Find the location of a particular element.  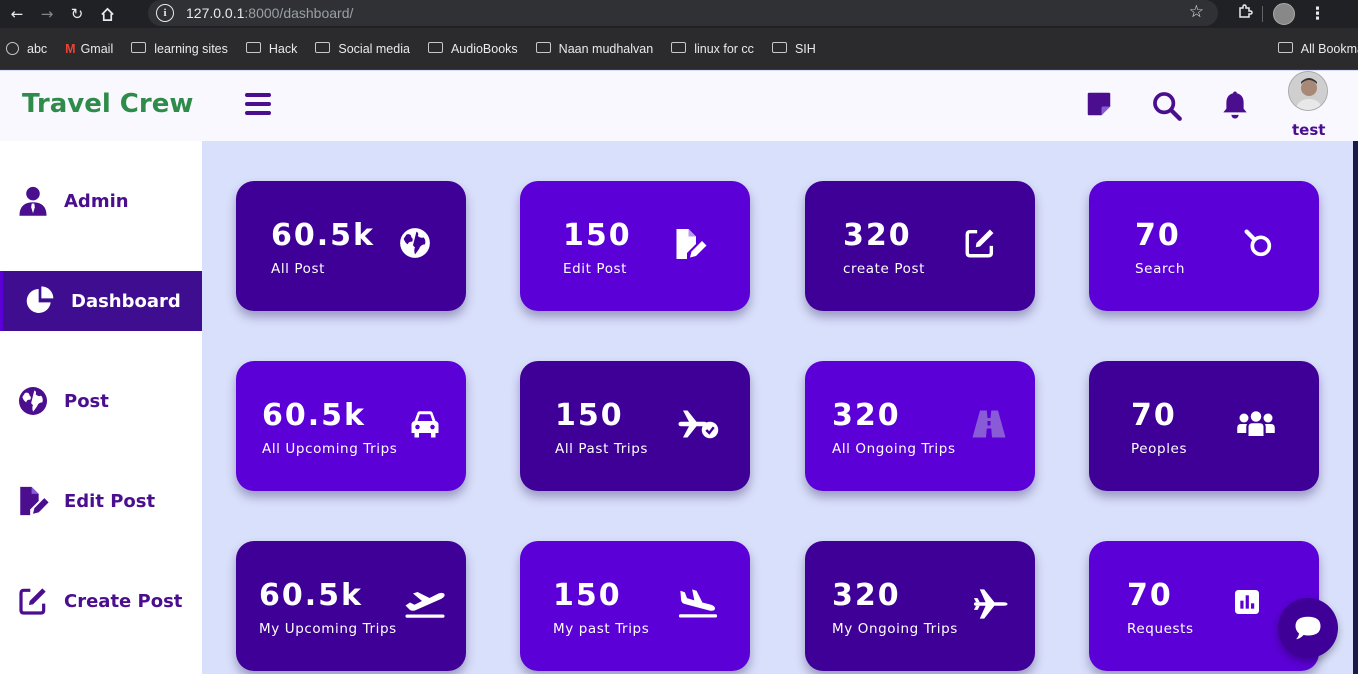

stat-card-my-past-trips: 150 My past Trips is located at coordinates (635, 606).